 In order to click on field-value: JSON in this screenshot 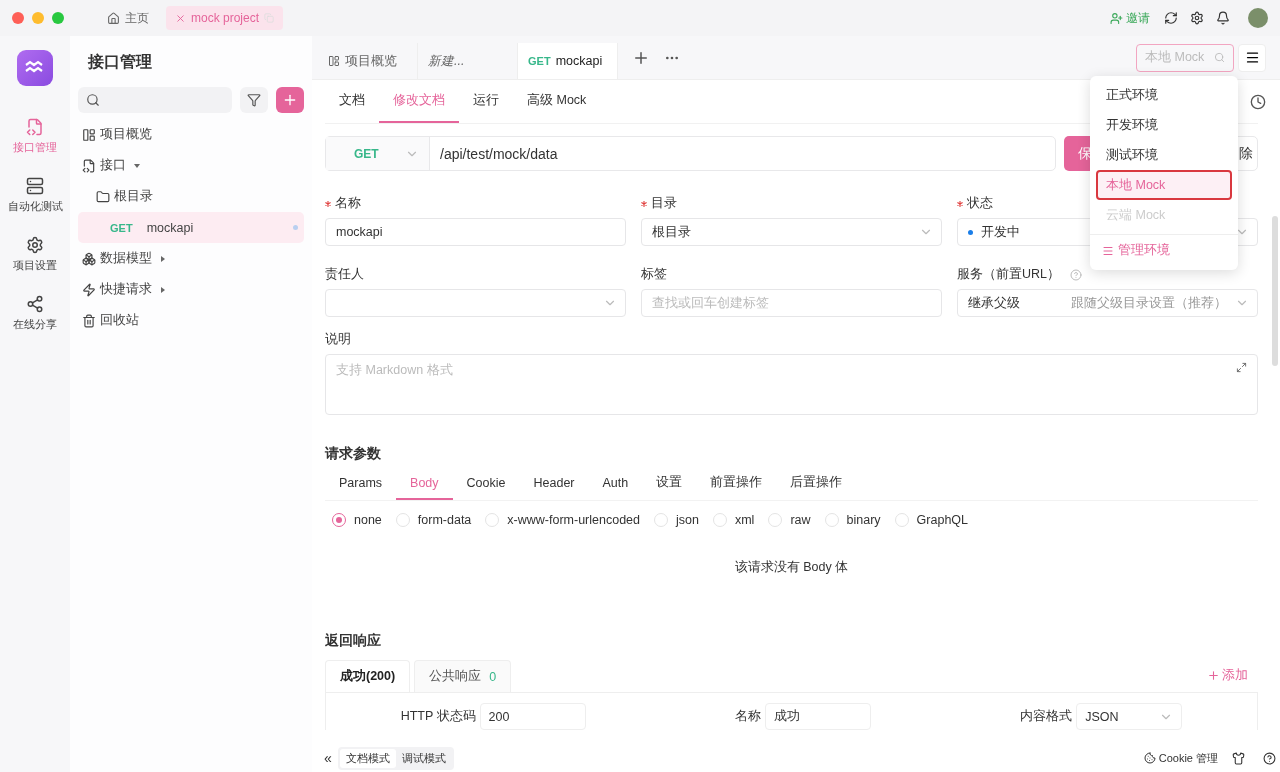, I will do `click(1102, 716)`.